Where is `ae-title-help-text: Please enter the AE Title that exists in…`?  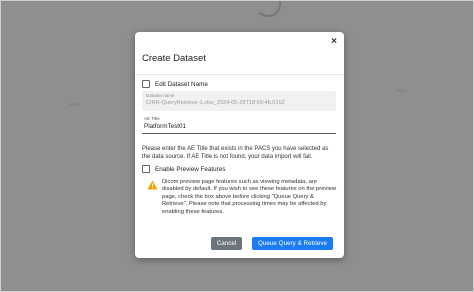 ae-title-help-text: Please enter the AE Title that exists in… is located at coordinates (235, 153).